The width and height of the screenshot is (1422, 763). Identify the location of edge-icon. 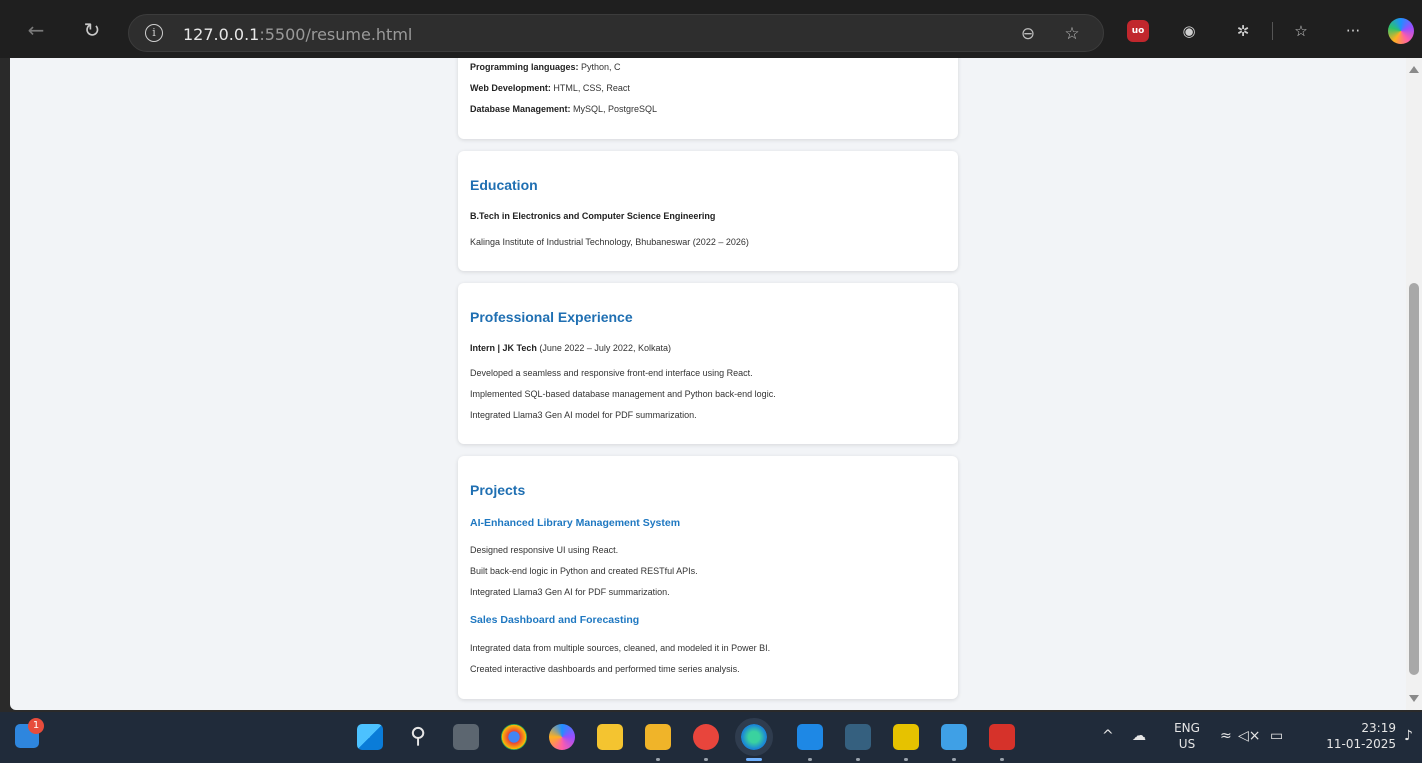
(754, 737).